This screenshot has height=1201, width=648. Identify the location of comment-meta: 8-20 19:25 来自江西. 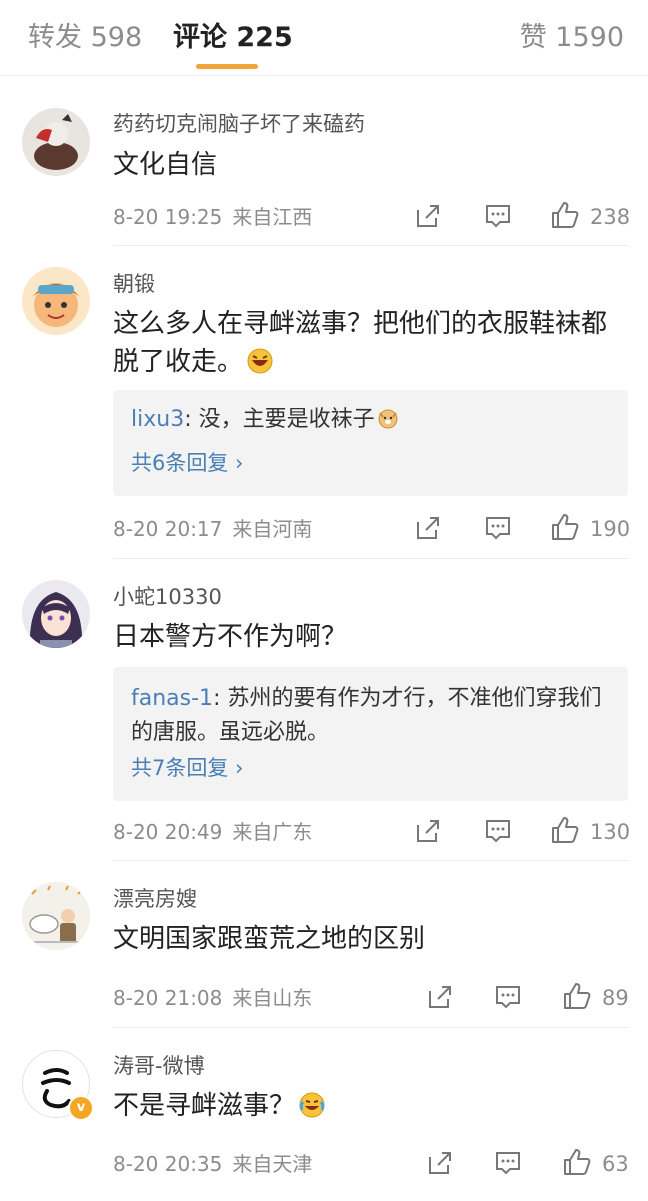
(212, 217).